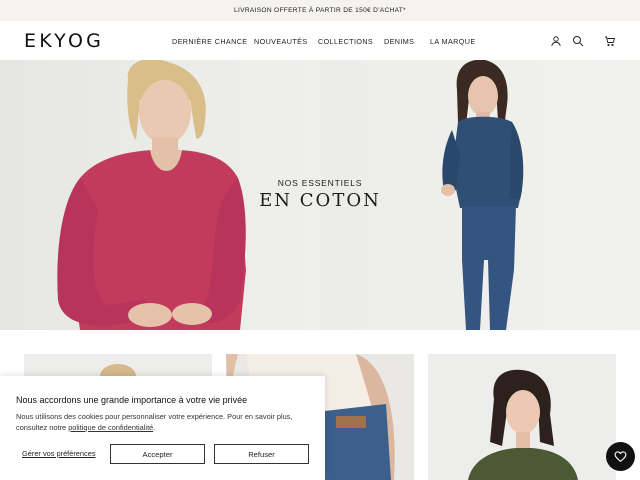  I want to click on product-image, so click(522, 417).